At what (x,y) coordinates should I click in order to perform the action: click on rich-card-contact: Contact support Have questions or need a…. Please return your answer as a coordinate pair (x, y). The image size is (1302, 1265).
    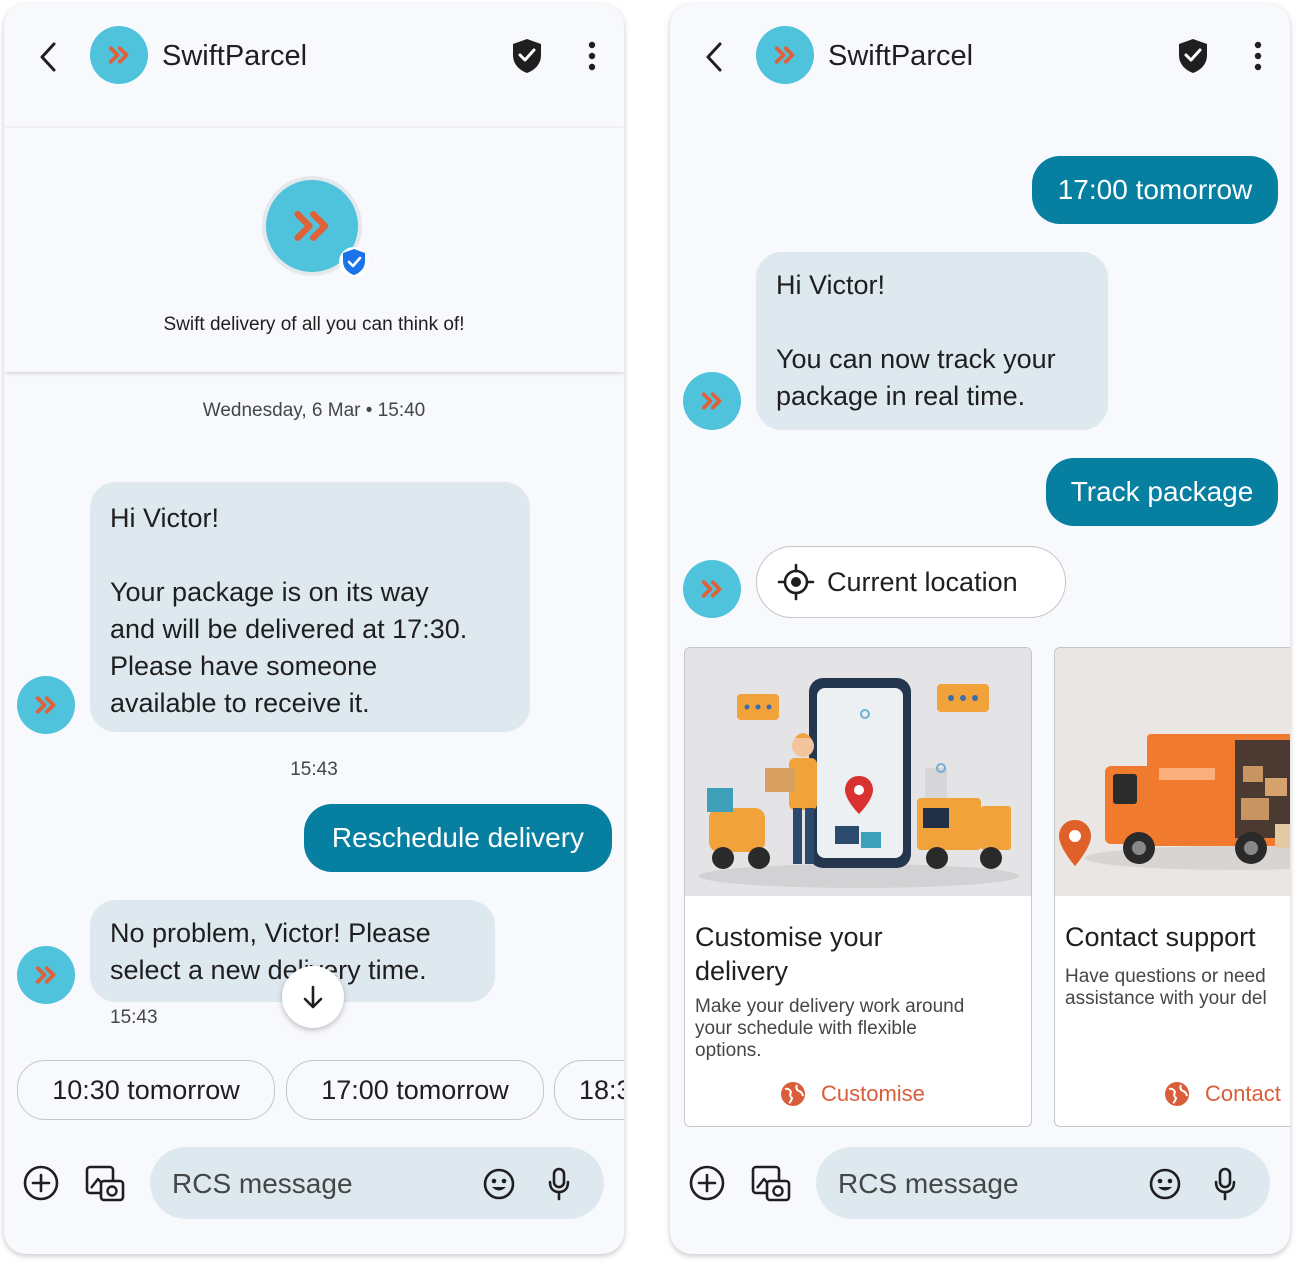
    Looking at the image, I should click on (1172, 887).